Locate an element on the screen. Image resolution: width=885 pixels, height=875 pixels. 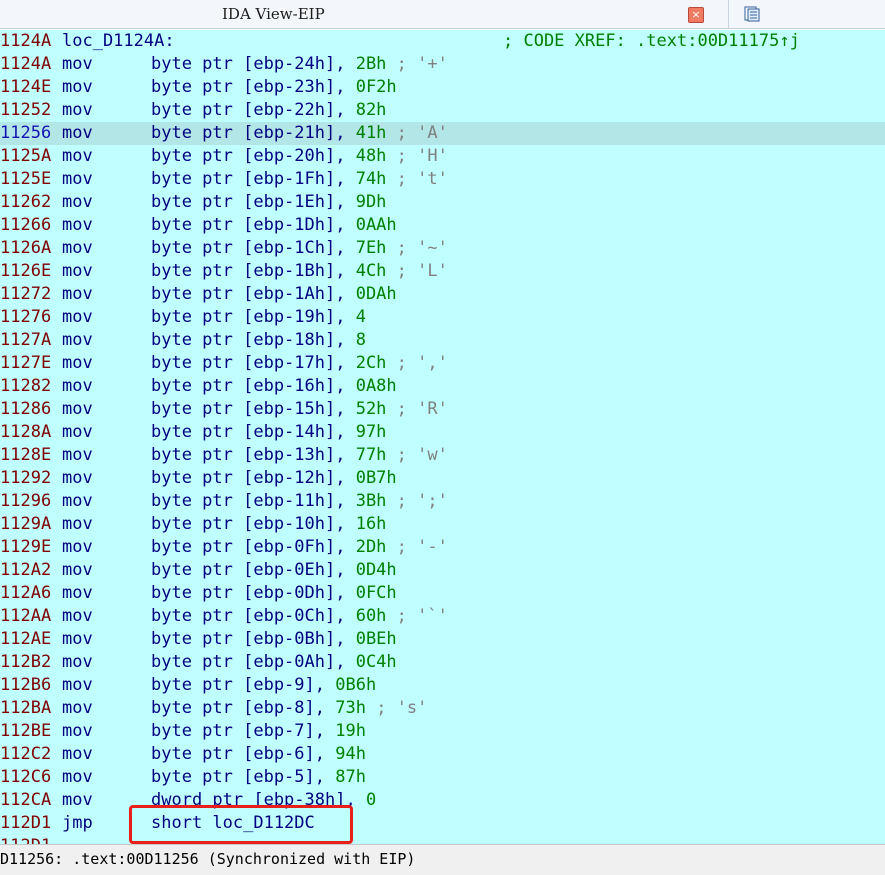
operand-text: byte ptr [ebp-11h], is located at coordinates (253, 501).